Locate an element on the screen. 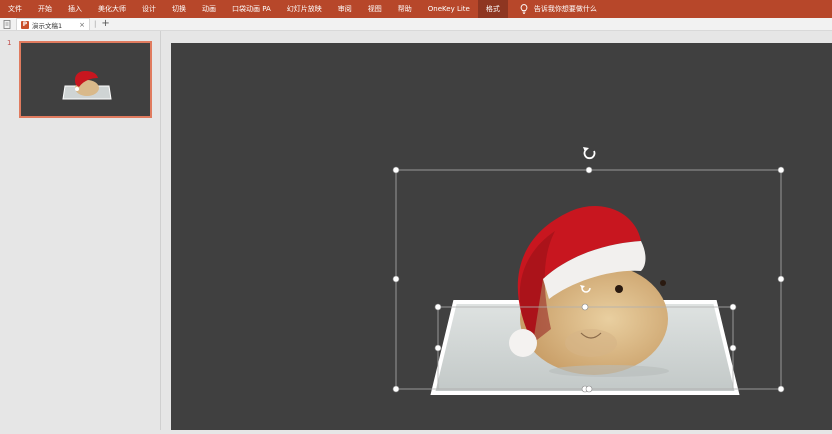  close-tab-button: × is located at coordinates (82, 25).